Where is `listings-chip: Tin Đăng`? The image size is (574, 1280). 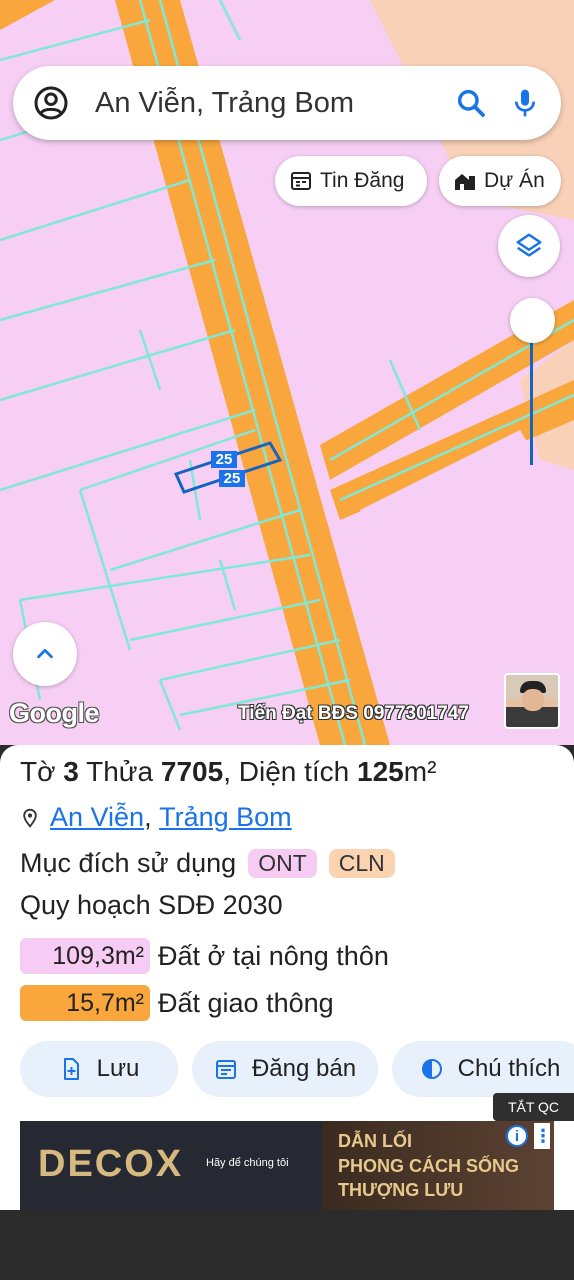
listings-chip: Tin Đăng is located at coordinates (351, 181).